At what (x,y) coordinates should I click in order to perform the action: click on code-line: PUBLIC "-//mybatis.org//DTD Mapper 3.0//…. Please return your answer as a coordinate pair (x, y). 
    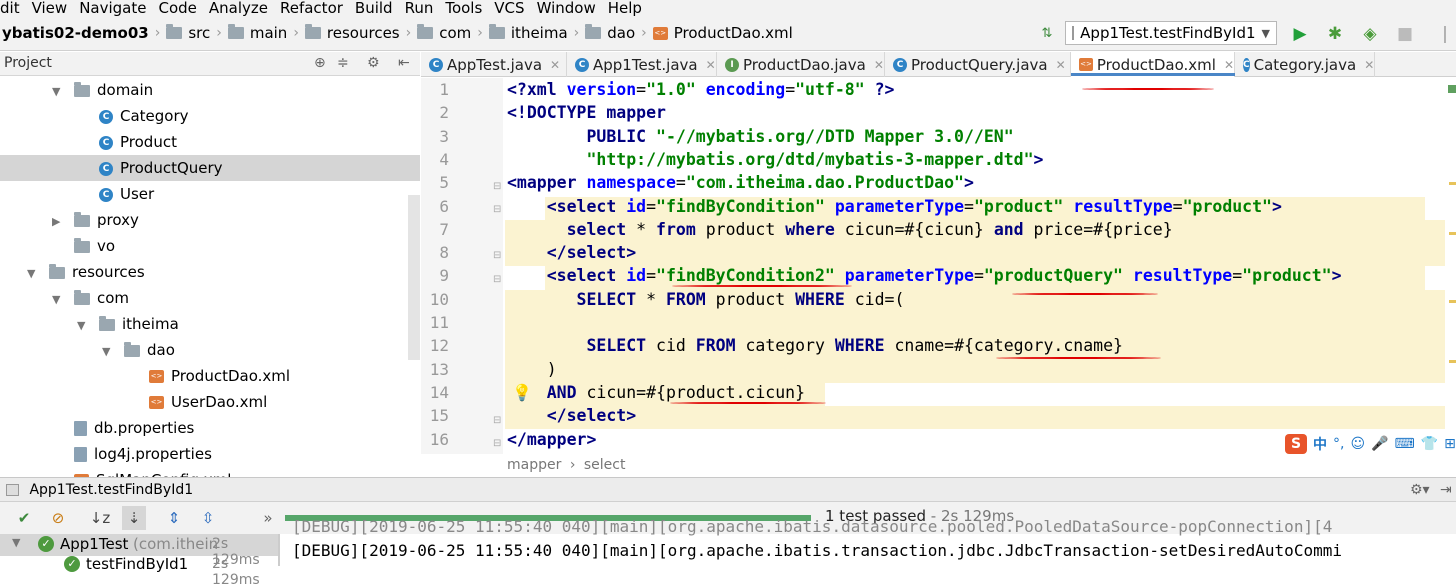
    Looking at the image, I should click on (760, 136).